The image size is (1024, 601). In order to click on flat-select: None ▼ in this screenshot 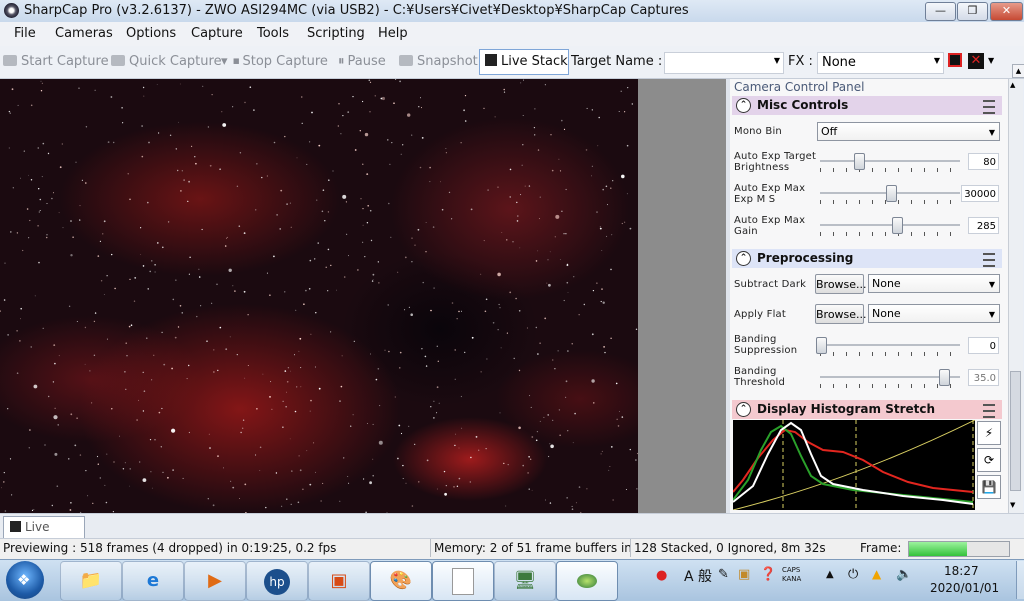, I will do `click(934, 313)`.